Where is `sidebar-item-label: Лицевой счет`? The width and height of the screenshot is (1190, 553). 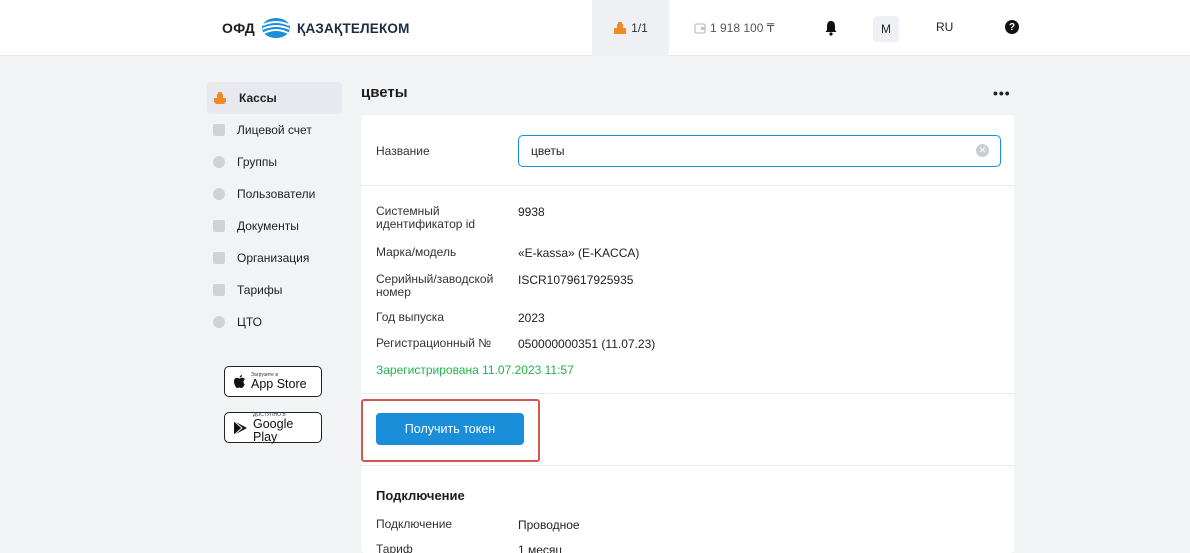 sidebar-item-label: Лицевой счет is located at coordinates (274, 130).